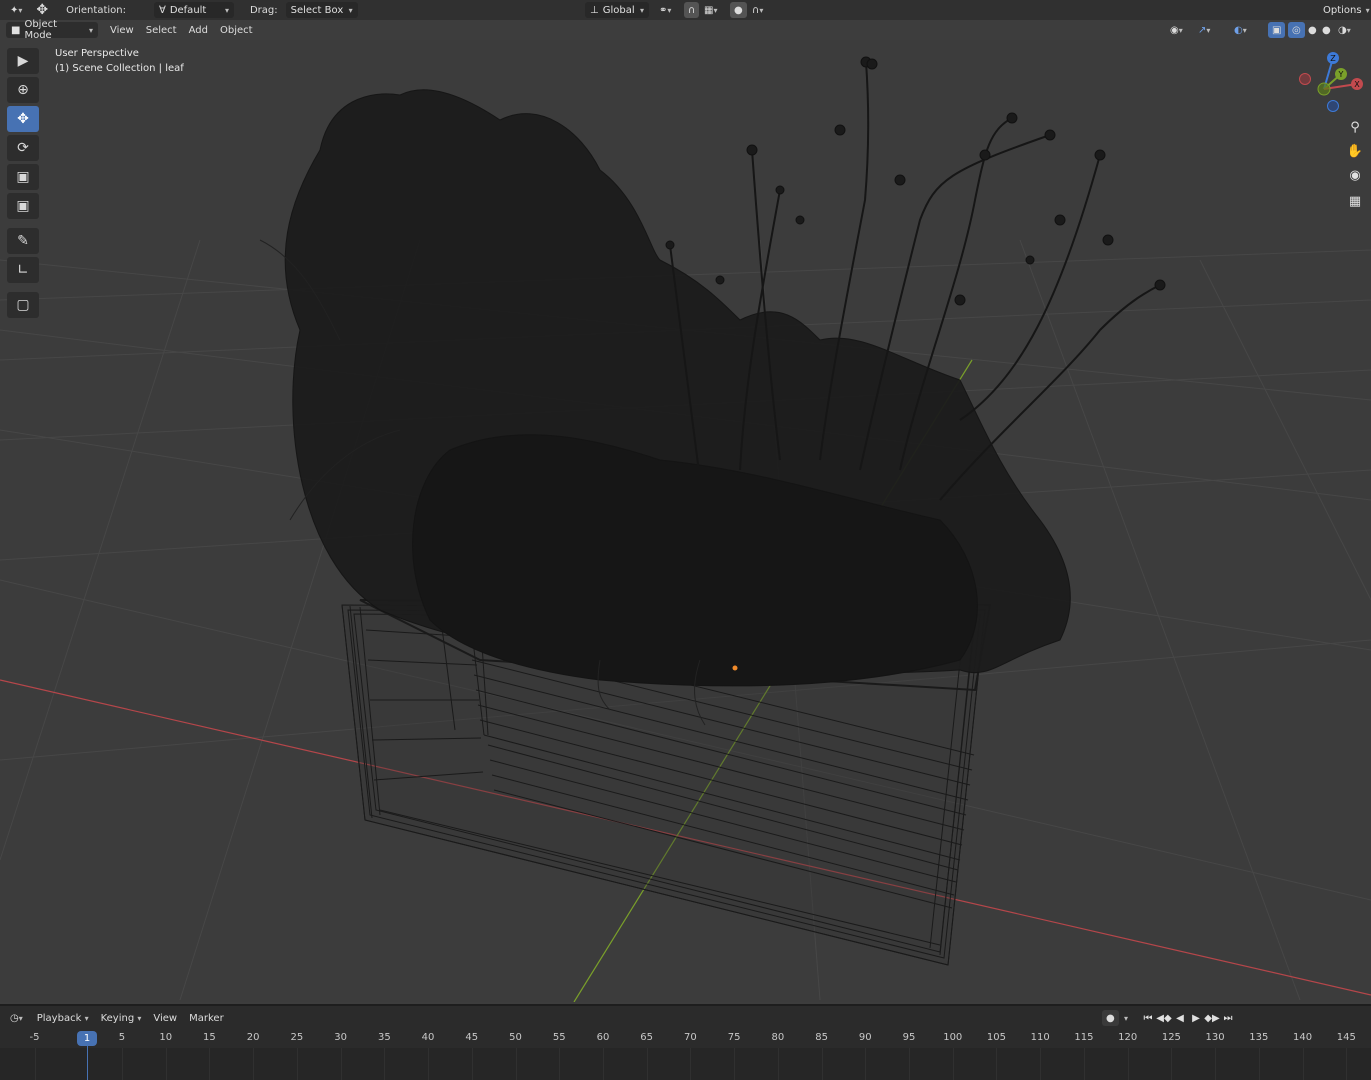 The width and height of the screenshot is (1371, 1080). Describe the element at coordinates (16, 10) in the screenshot. I see `editor-type-button: ✦ ▾` at that location.